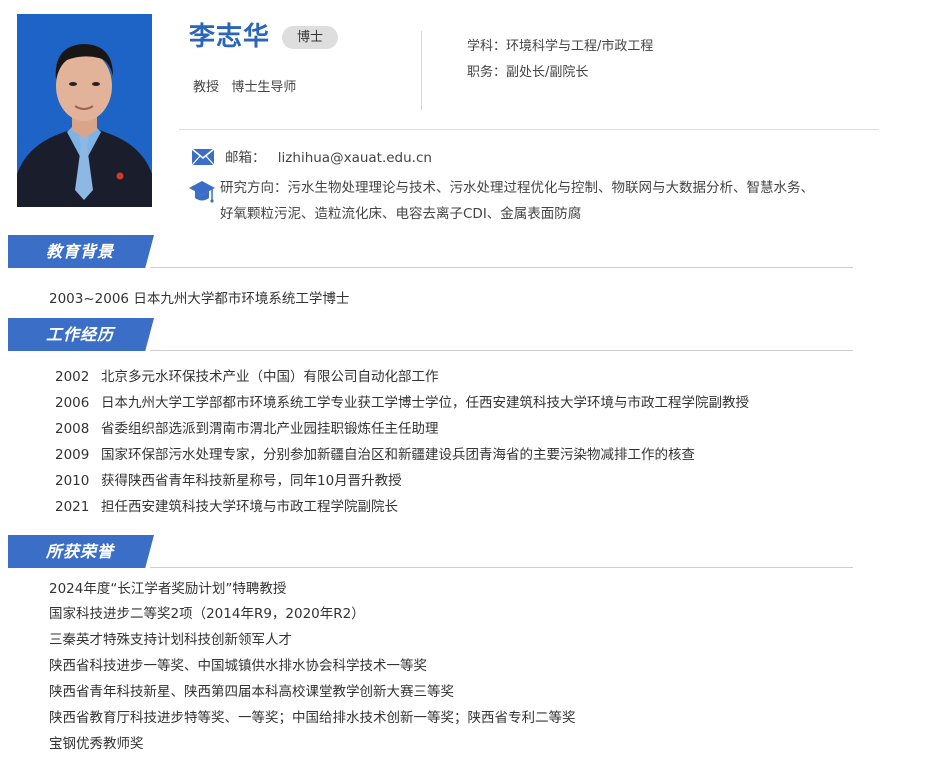 The height and width of the screenshot is (758, 950). I want to click on education-item: 2003~2006 日本九州大学都市环境系统工学博士, so click(199, 299).